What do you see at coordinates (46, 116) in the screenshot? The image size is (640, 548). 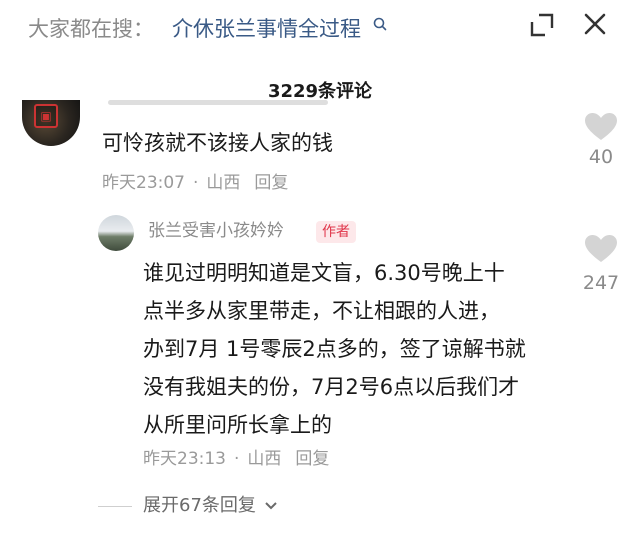 I see `avatar-emblem-icon: ▣` at bounding box center [46, 116].